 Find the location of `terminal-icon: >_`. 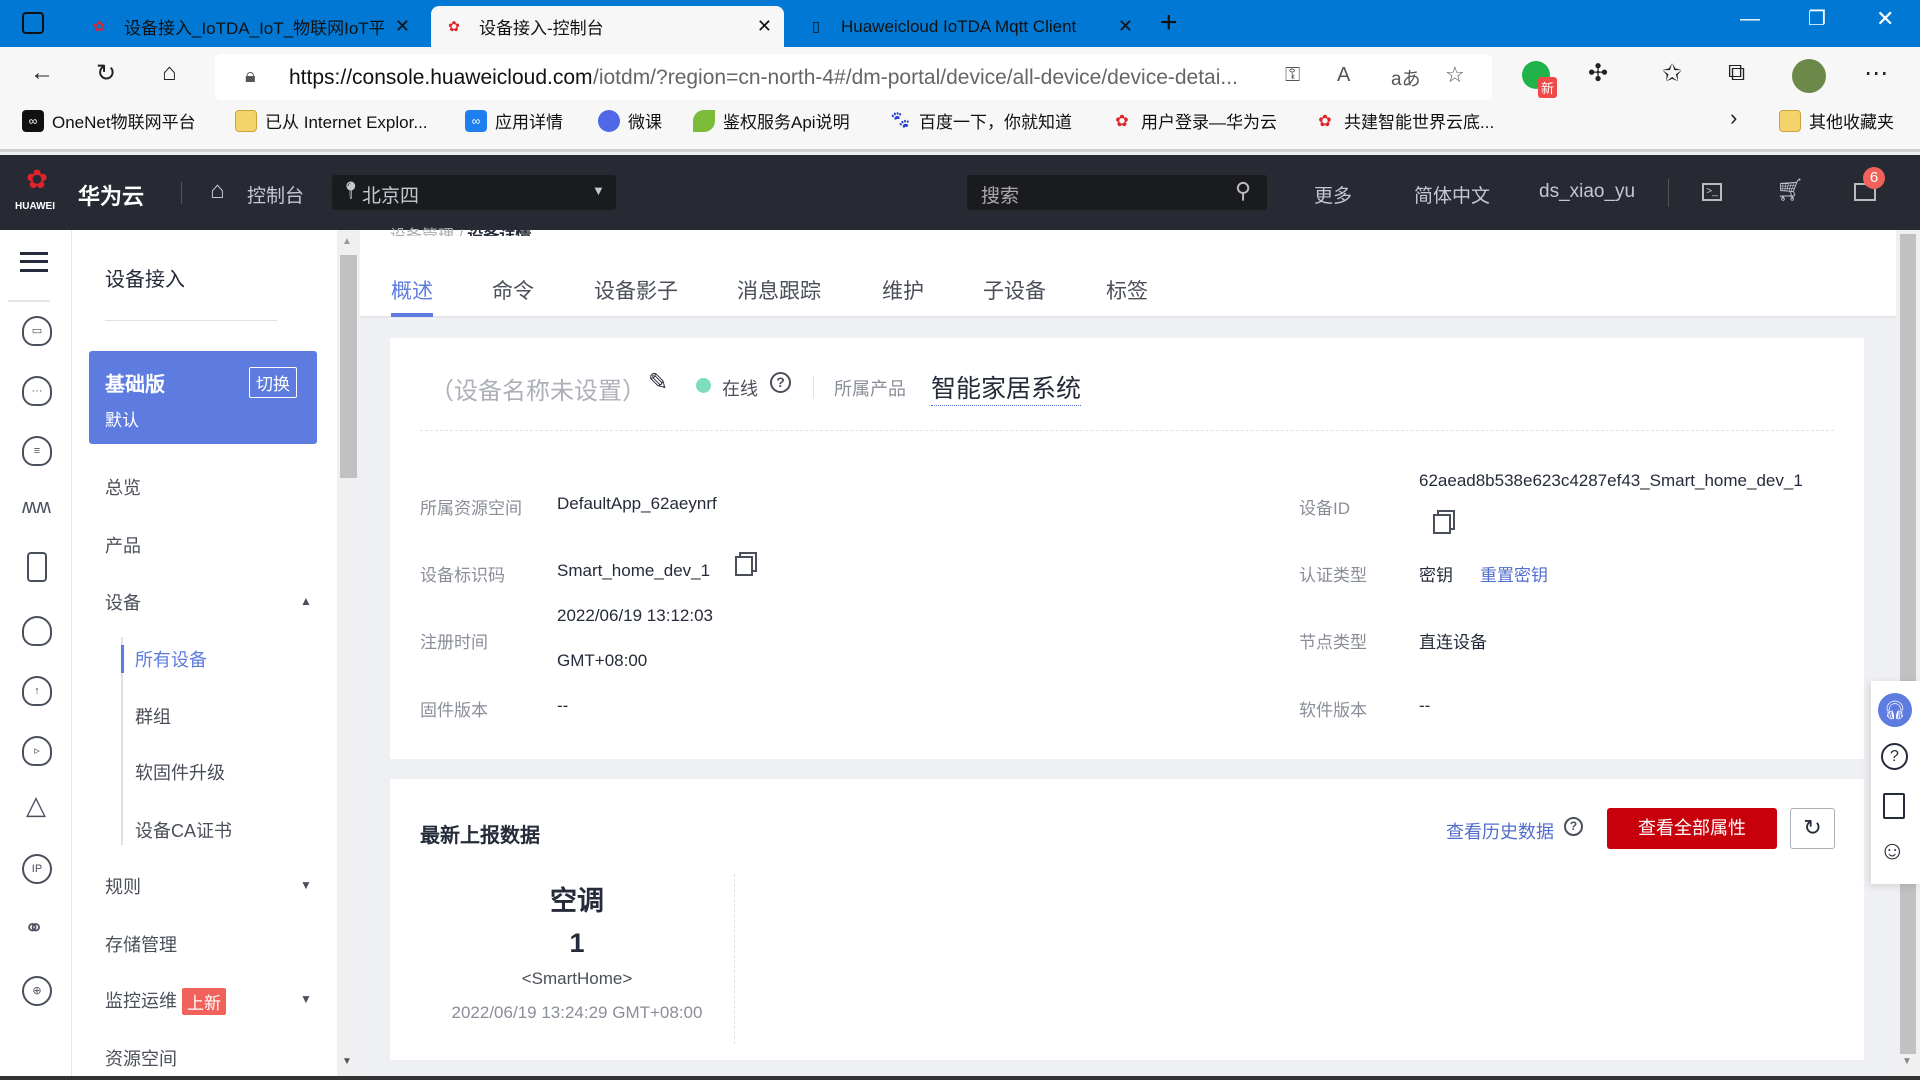

terminal-icon: >_ is located at coordinates (1712, 192).